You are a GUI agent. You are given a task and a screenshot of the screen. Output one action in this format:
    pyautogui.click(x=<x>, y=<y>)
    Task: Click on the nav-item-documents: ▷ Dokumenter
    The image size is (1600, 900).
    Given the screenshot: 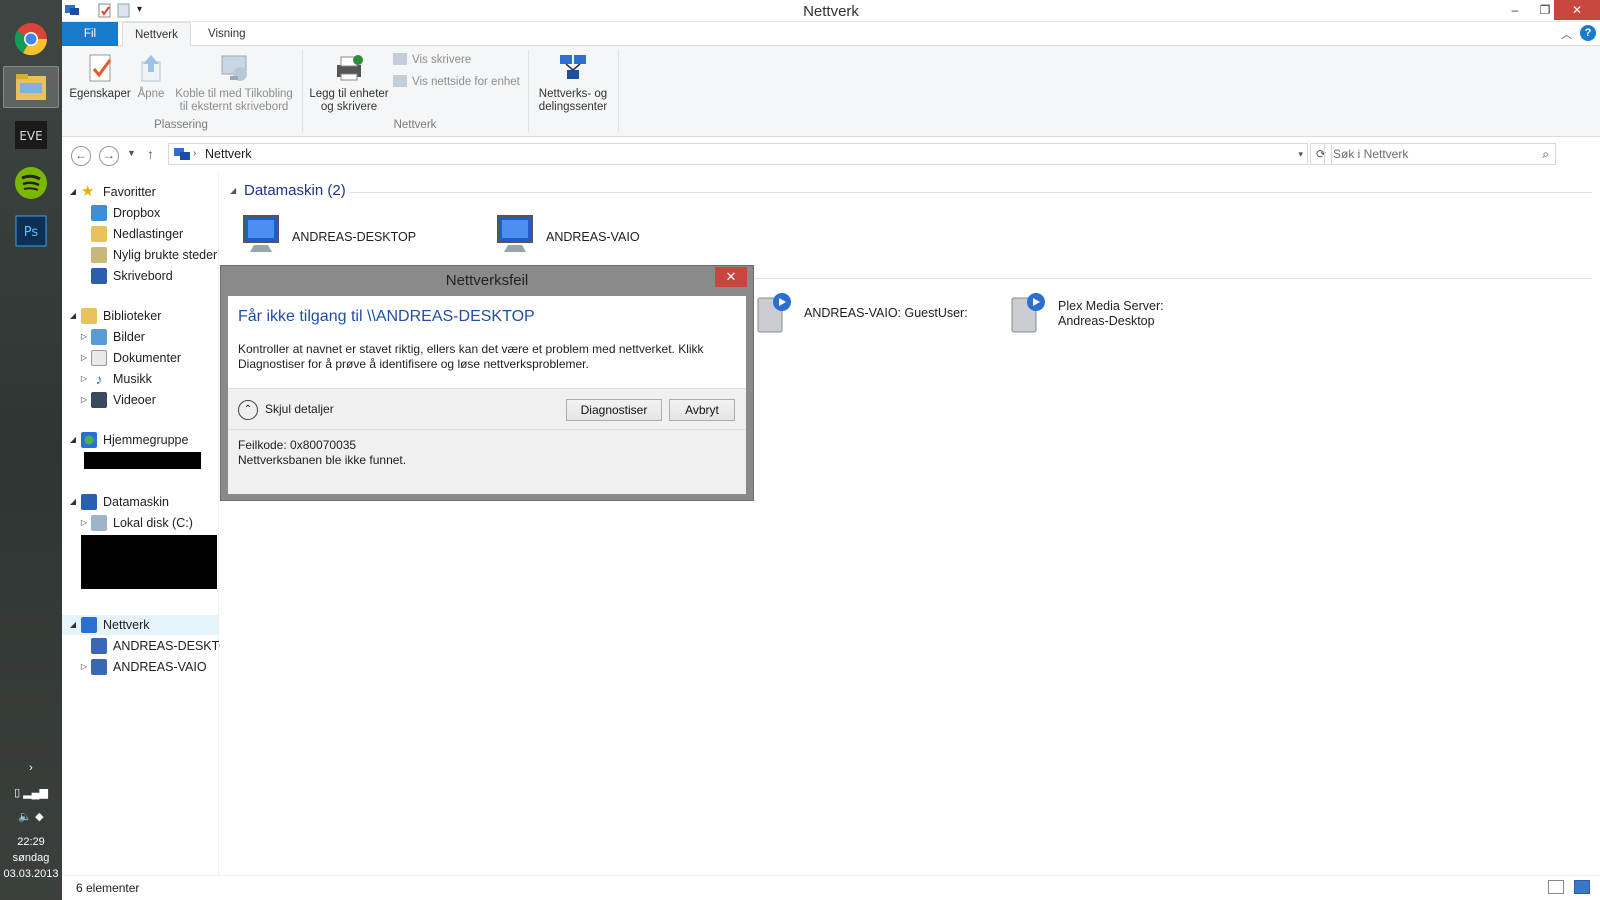 What is the action you would take?
    pyautogui.click(x=140, y=358)
    